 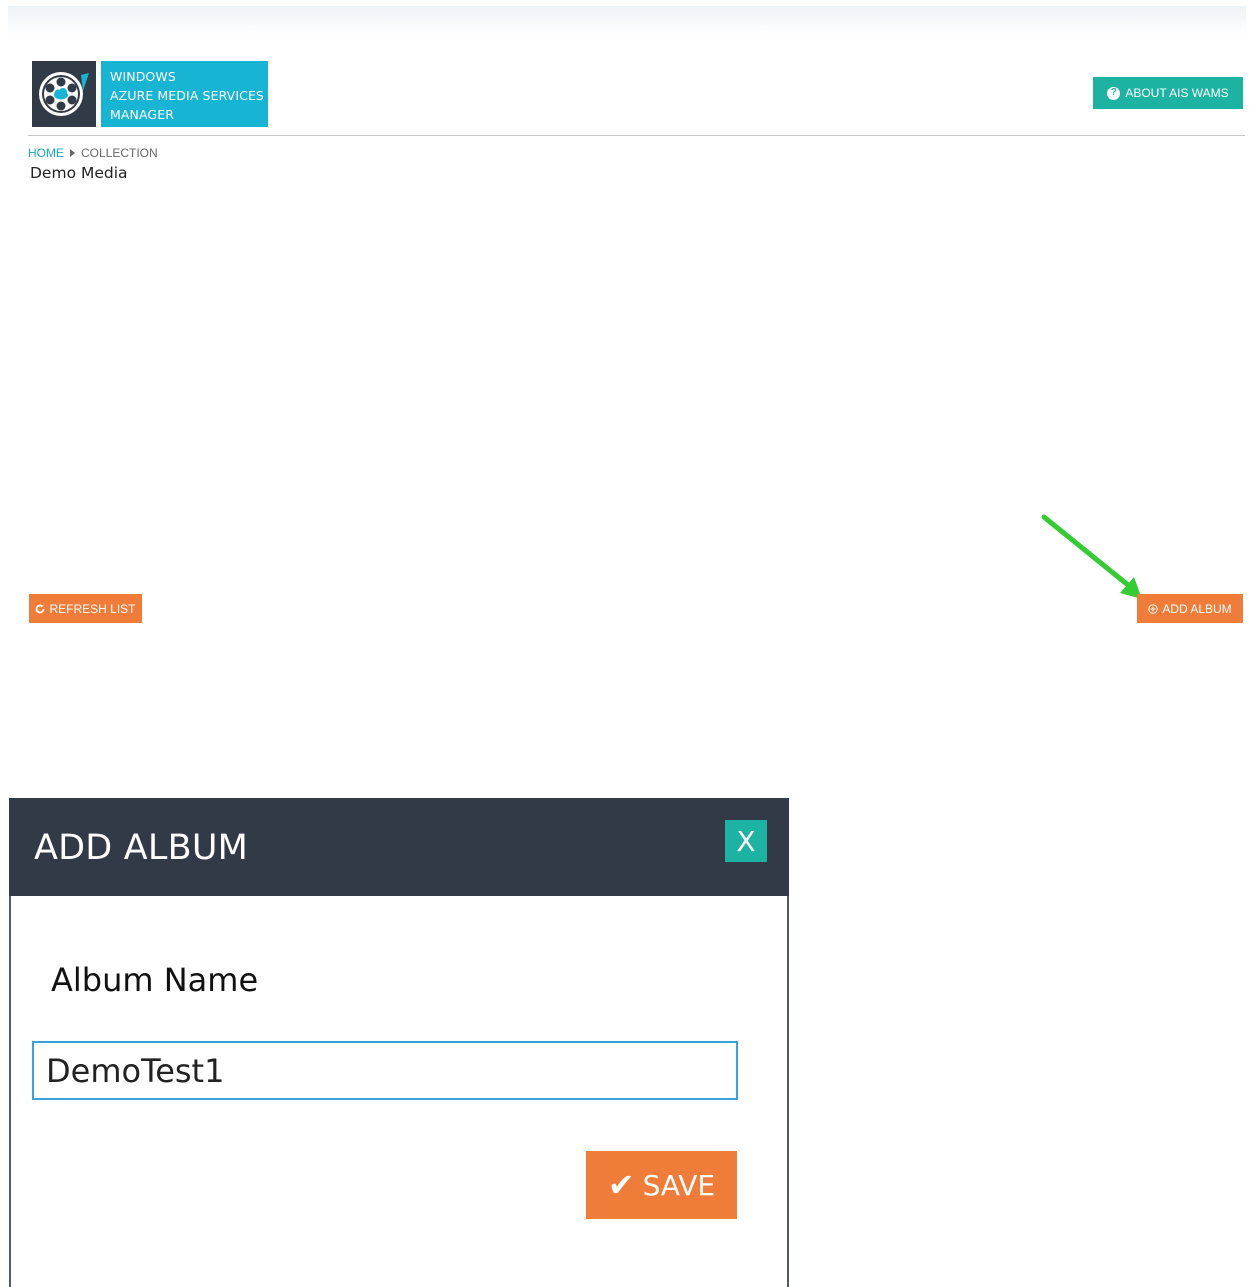 I want to click on breadcrumb: HOME COLLECTION, so click(x=93, y=153).